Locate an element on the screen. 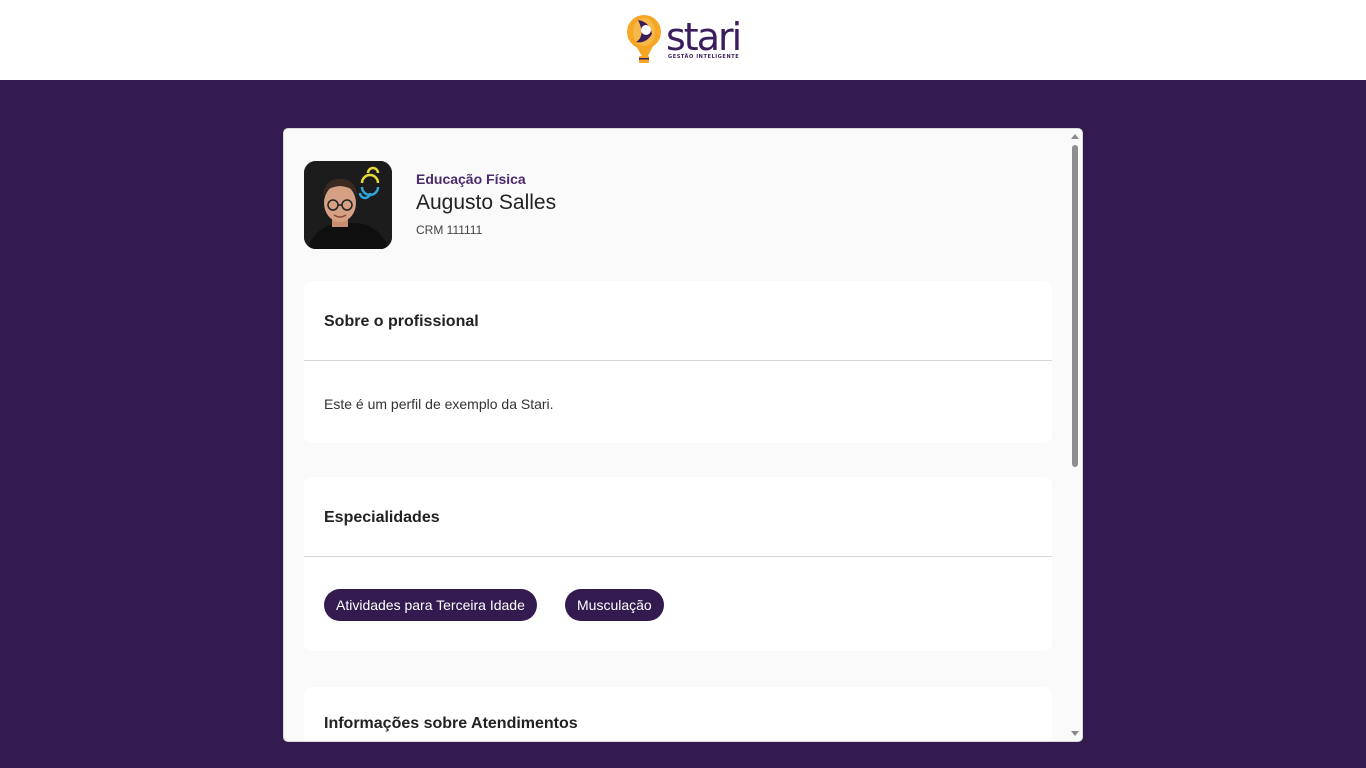 Image resolution: width=1366 pixels, height=768 pixels. professional-name: Augusto Salles is located at coordinates (486, 202).